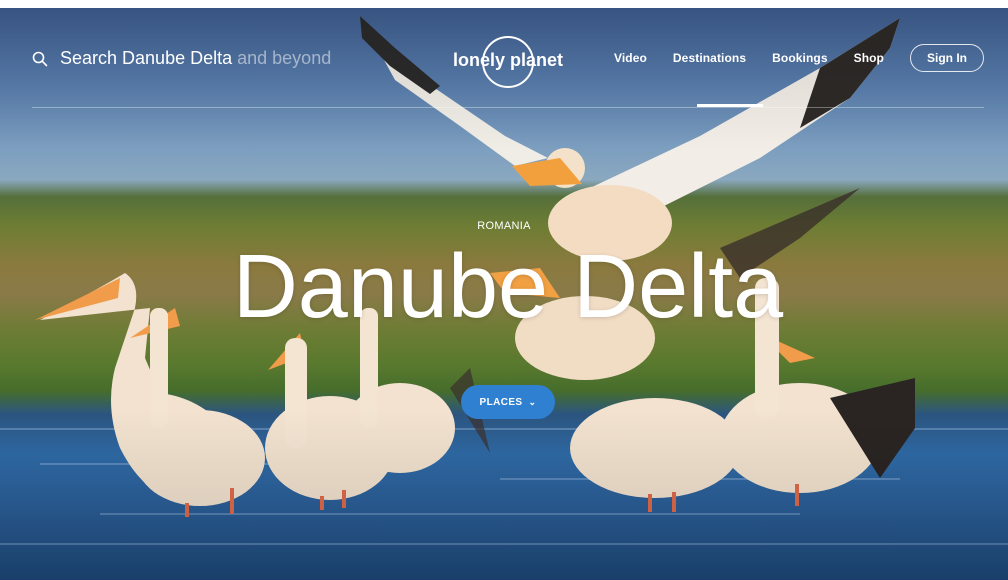  What do you see at coordinates (508, 107) in the screenshot?
I see `header-divider` at bounding box center [508, 107].